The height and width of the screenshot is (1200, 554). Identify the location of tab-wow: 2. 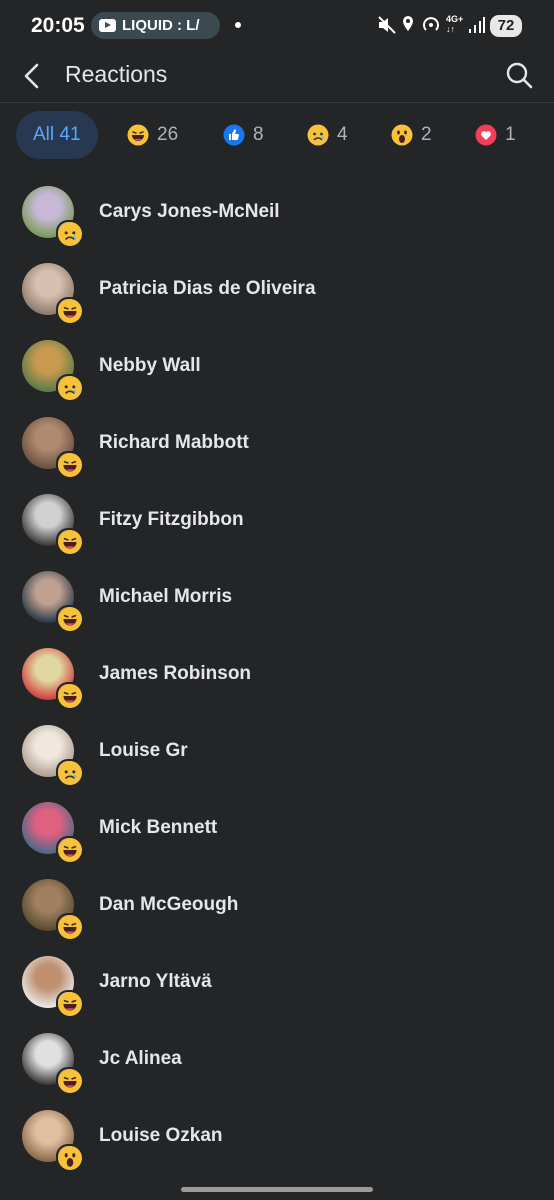
(411, 135).